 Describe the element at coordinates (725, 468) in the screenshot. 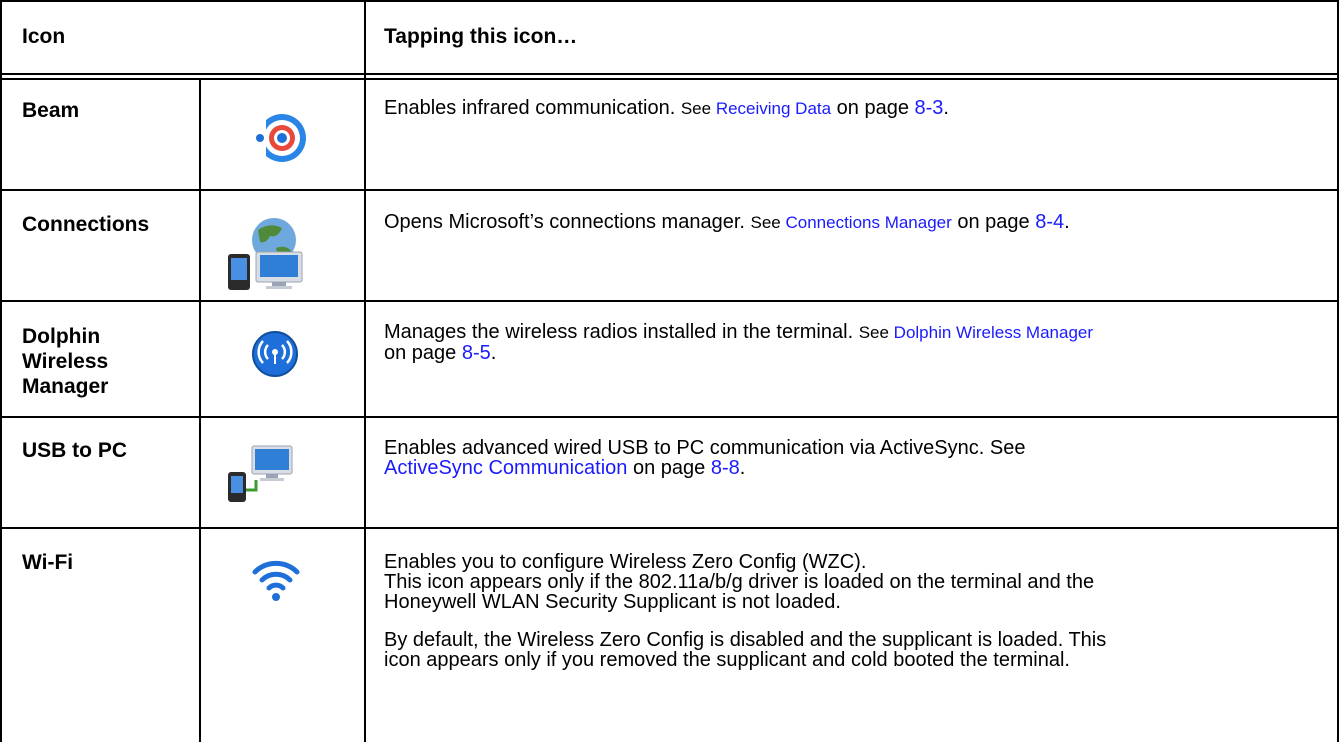

I see `link-page-8-8: 8-8` at that location.